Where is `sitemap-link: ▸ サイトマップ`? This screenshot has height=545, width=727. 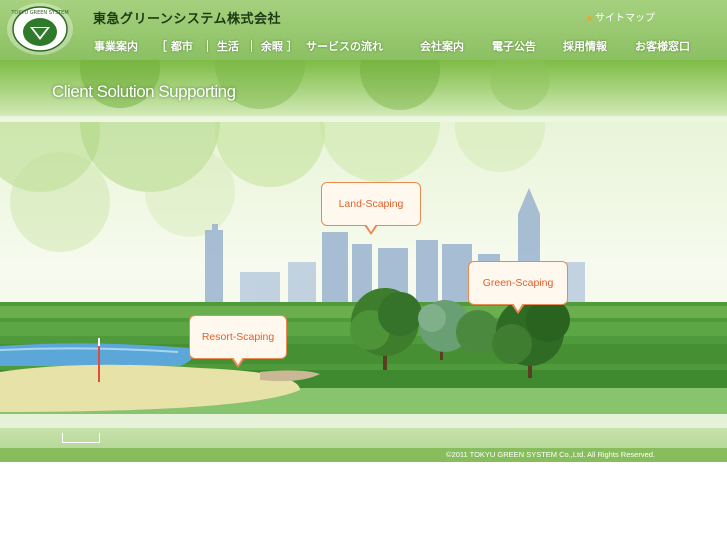
sitemap-link: ▸ サイトマップ is located at coordinates (621, 16).